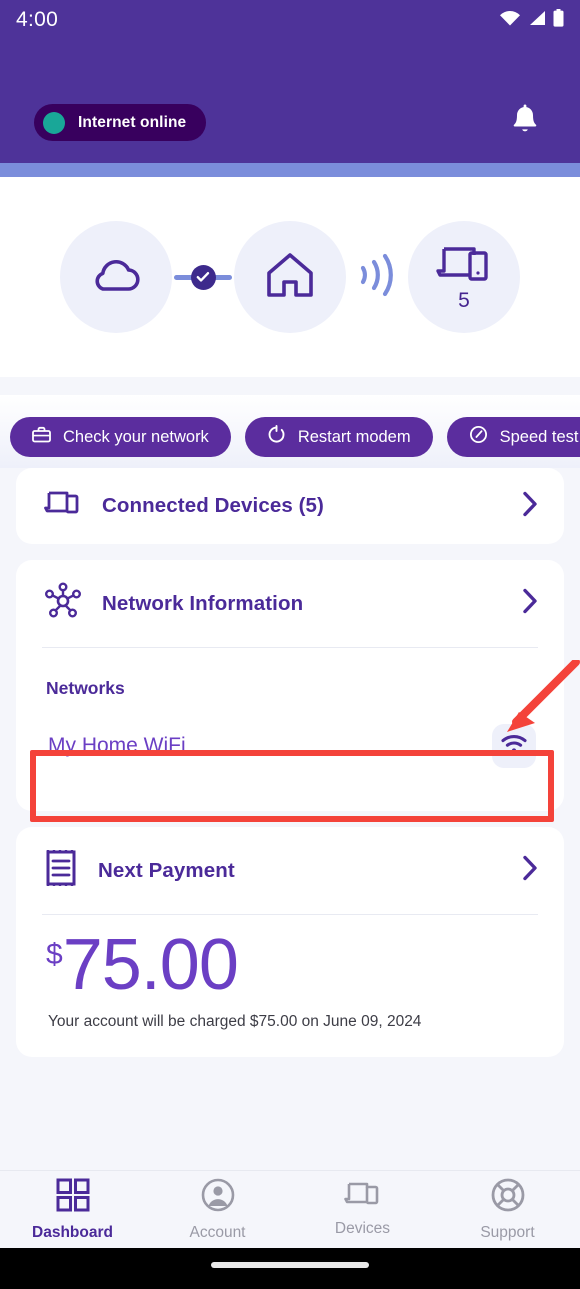  Describe the element at coordinates (558, 20) in the screenshot. I see `battery-icon` at that location.